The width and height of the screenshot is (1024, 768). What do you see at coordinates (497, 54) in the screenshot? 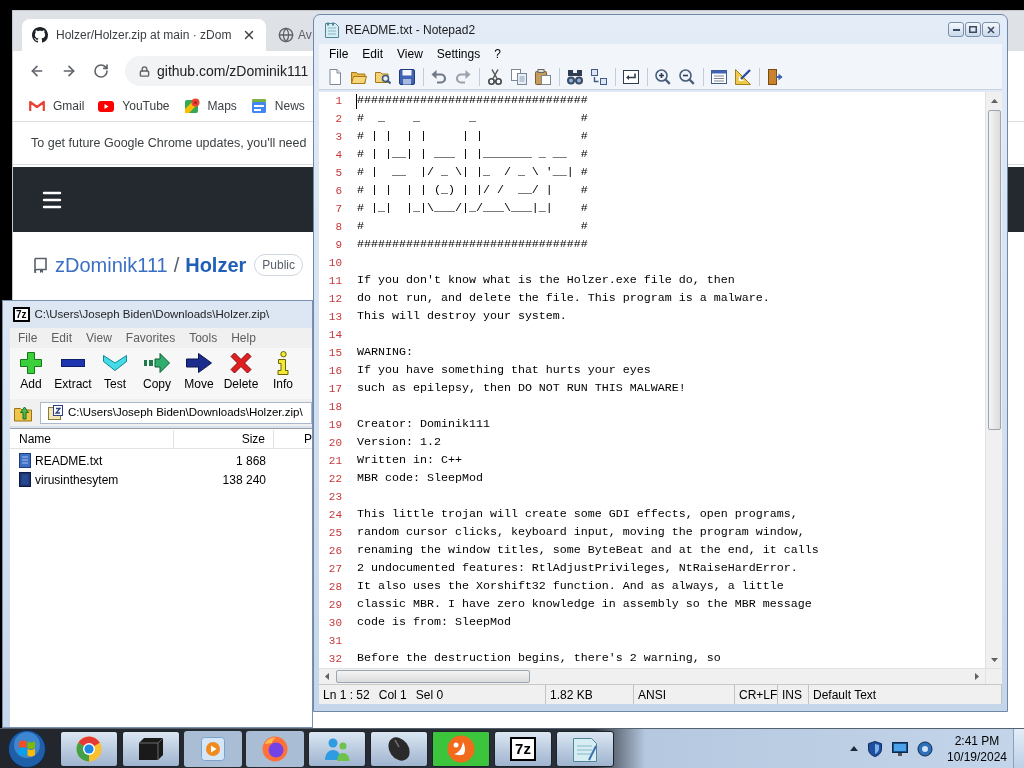
I see `menu-item: ?` at bounding box center [497, 54].